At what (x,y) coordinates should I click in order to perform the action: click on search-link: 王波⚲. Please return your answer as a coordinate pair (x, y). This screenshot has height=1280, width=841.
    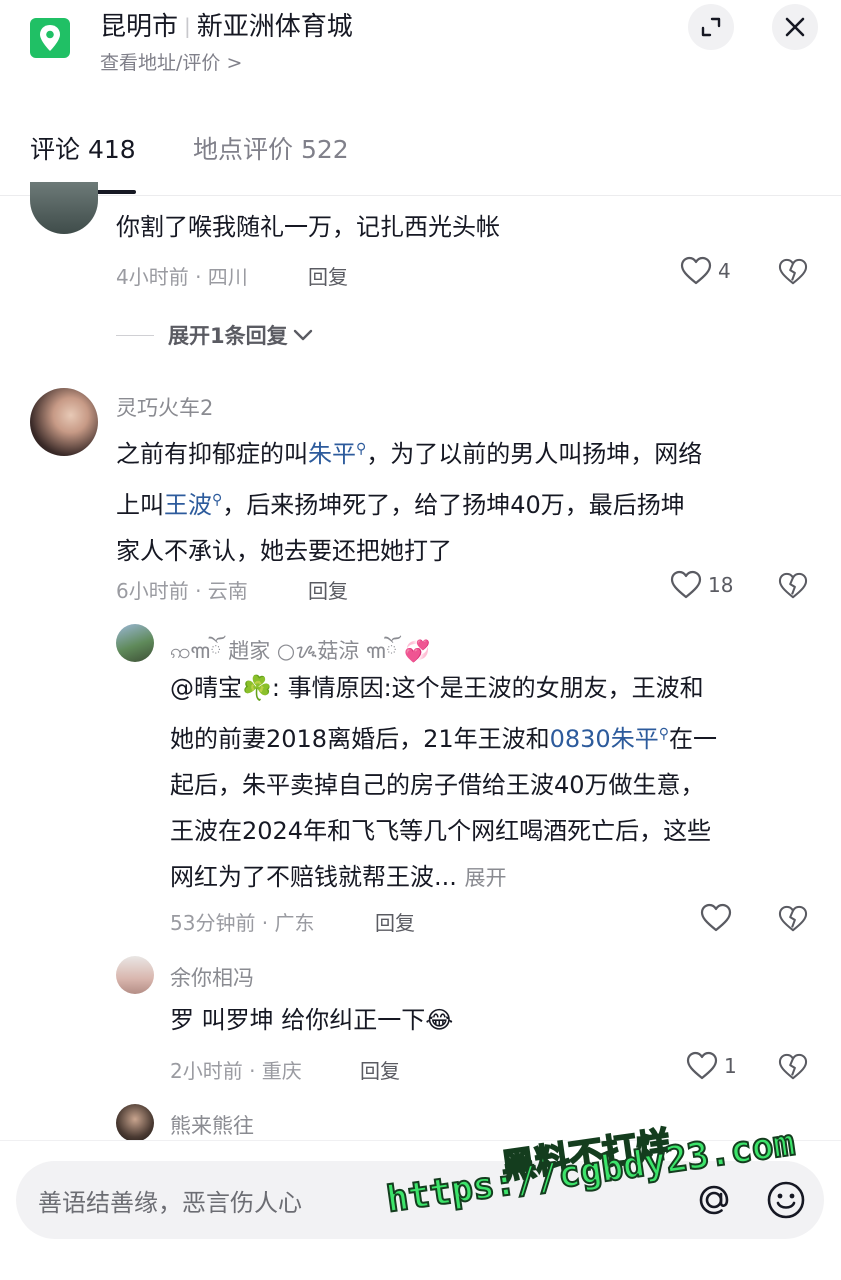
    Looking at the image, I should click on (193, 505).